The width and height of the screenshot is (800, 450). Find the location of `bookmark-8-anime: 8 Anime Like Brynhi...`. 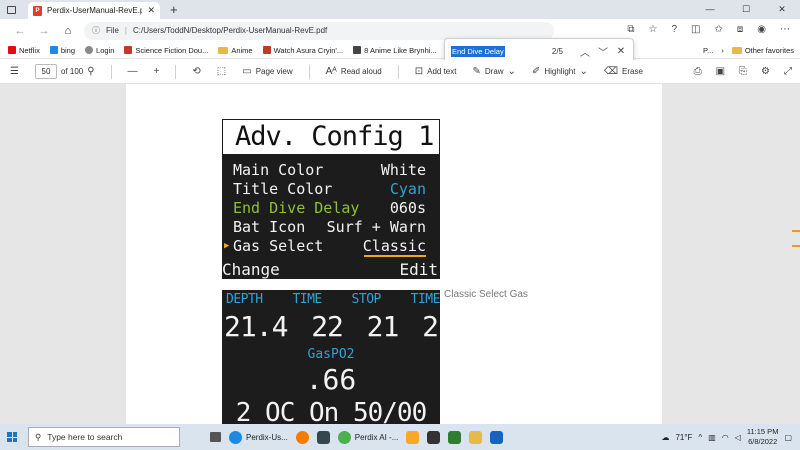

bookmark-8-anime: 8 Anime Like Brynhi... is located at coordinates (395, 50).